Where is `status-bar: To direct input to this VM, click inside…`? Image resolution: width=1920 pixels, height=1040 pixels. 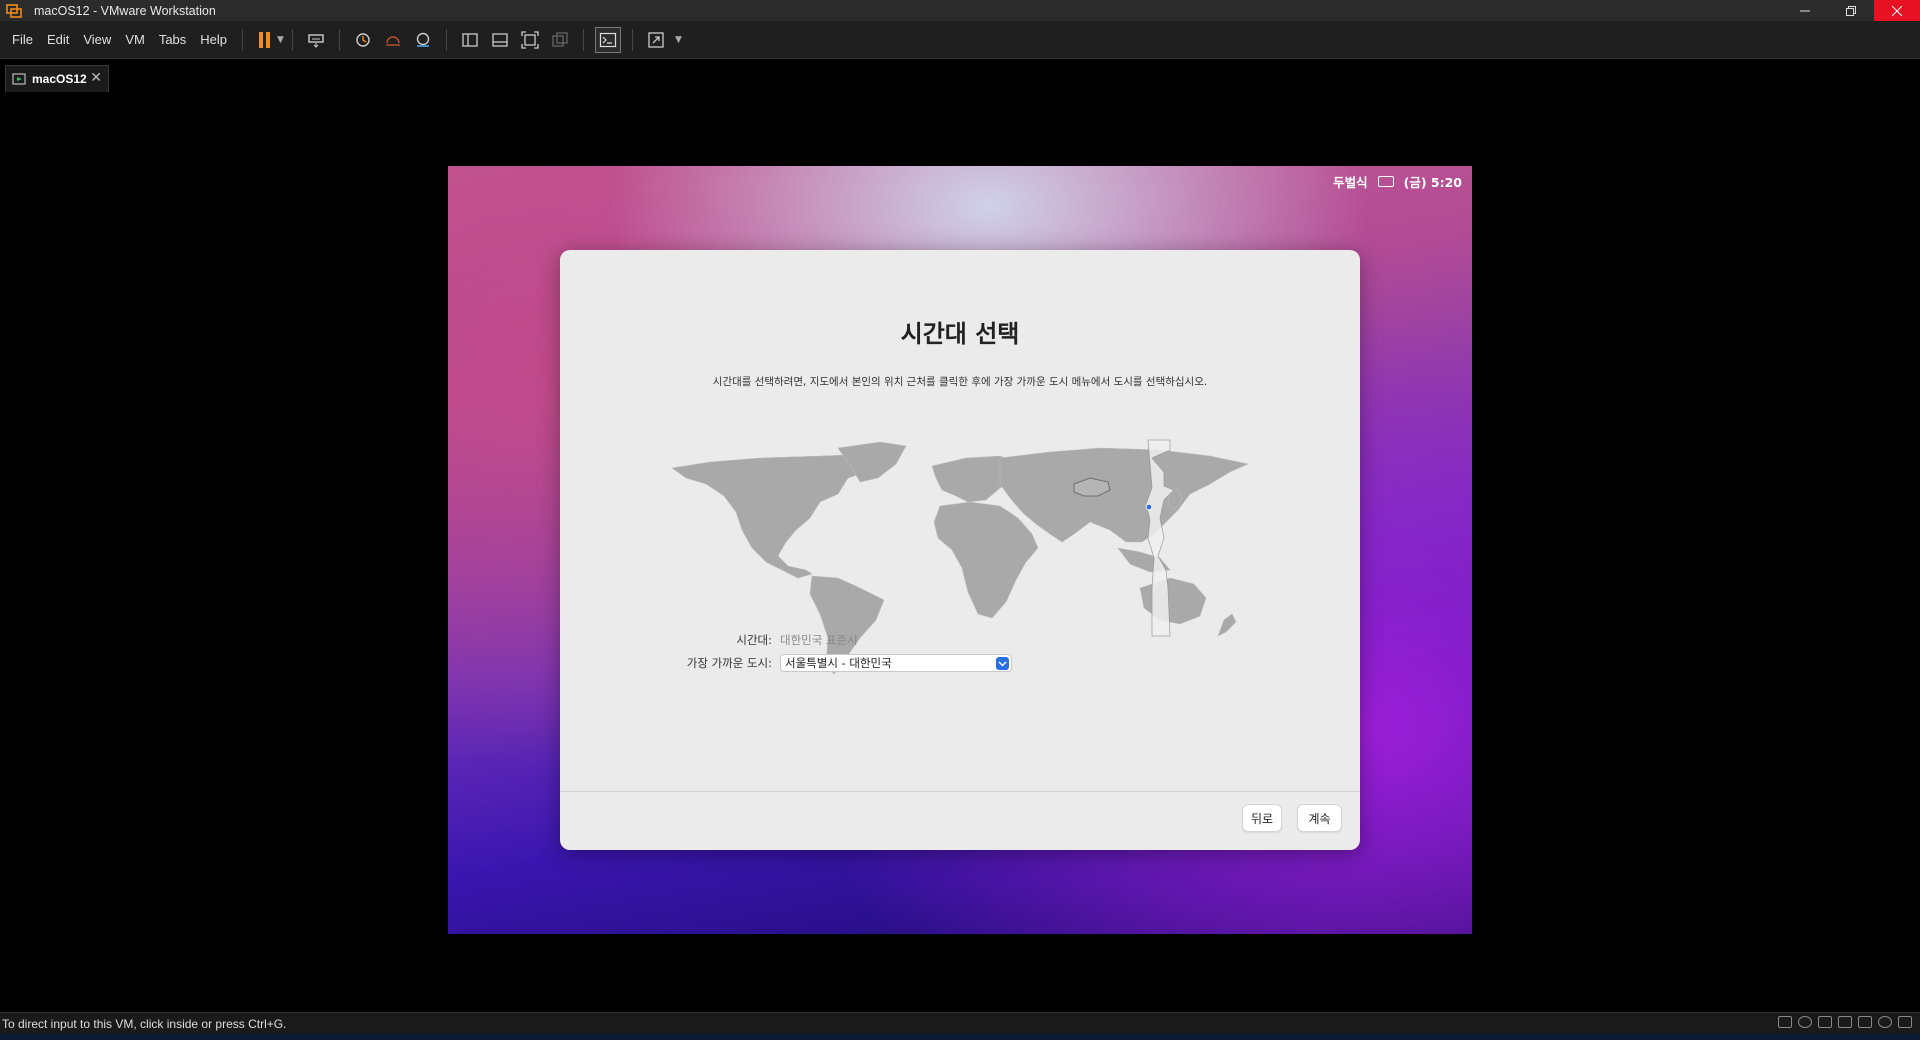
status-bar: To direct input to this VM, click inside… is located at coordinates (960, 1023).